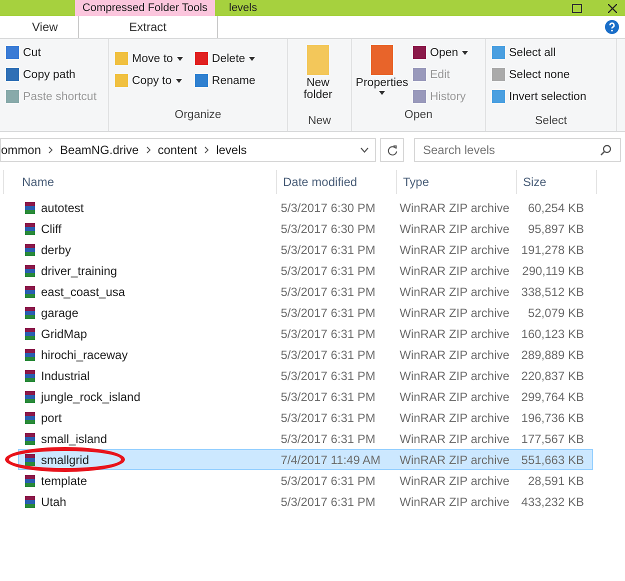  What do you see at coordinates (305, 438) in the screenshot?
I see `file-row: small_island 5/3/2017 6:31 PM WinRAR ZIP archive 177,567 KB` at bounding box center [305, 438].